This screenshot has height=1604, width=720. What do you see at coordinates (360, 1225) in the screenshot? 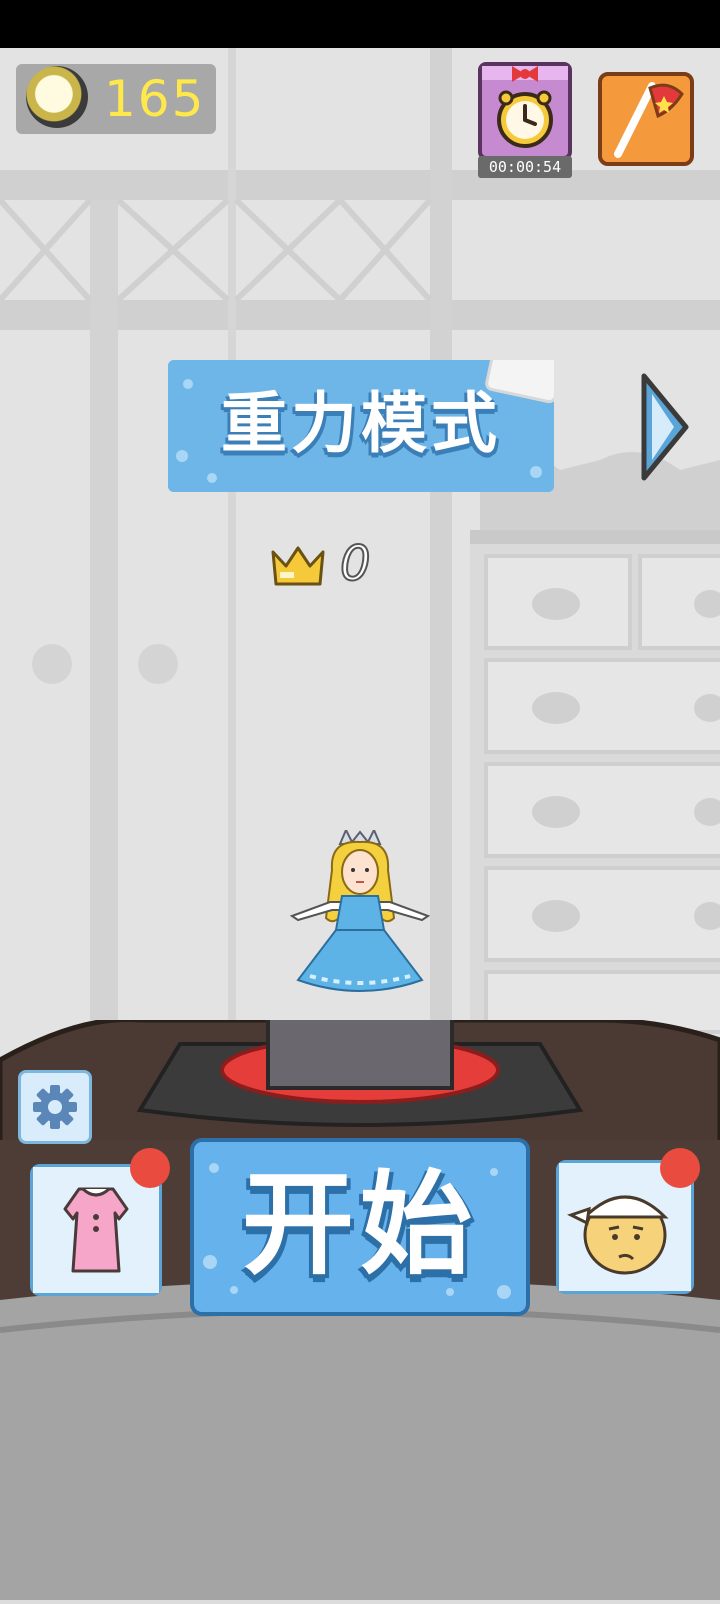
I see `start-button-label: 开始` at bounding box center [360, 1225].